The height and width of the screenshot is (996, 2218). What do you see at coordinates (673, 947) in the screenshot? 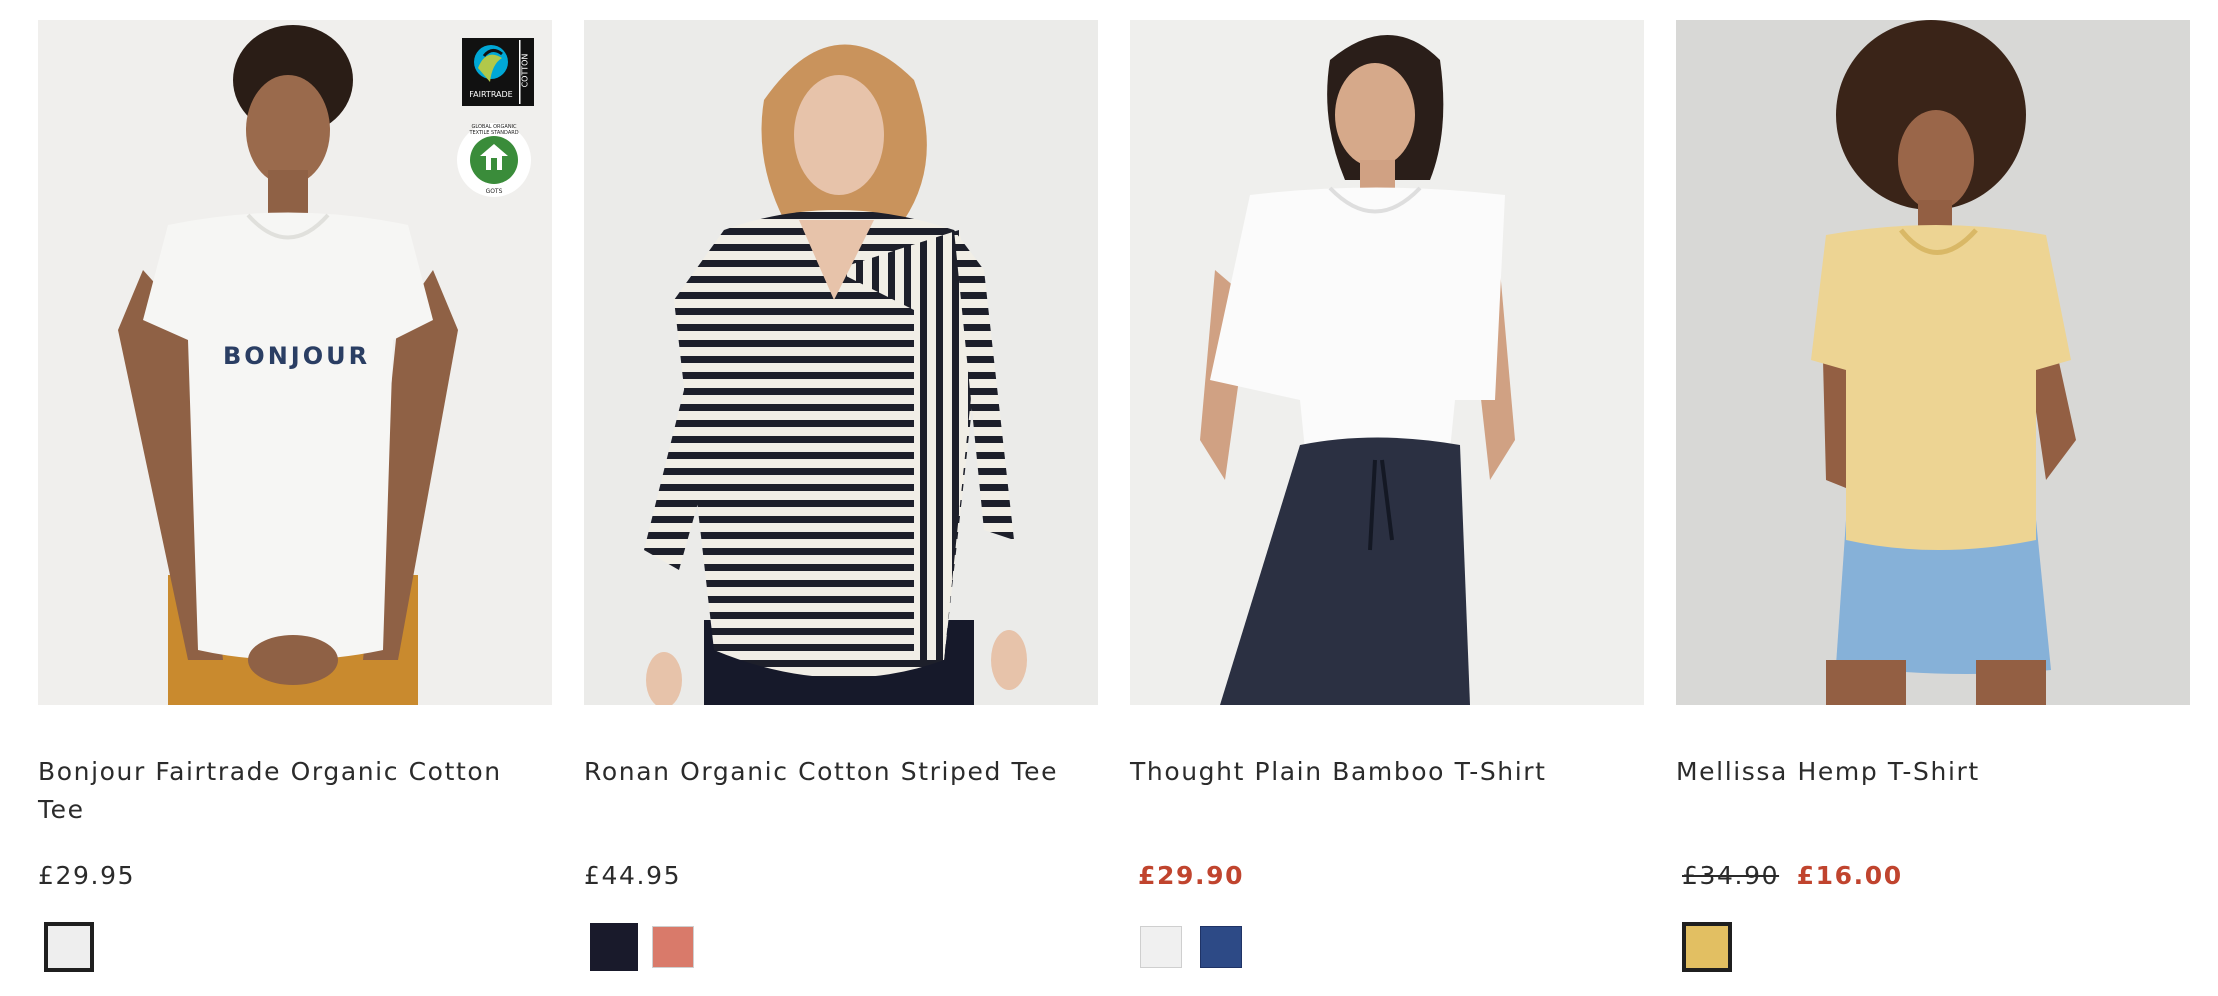
I see `color-swatch-coral` at bounding box center [673, 947].